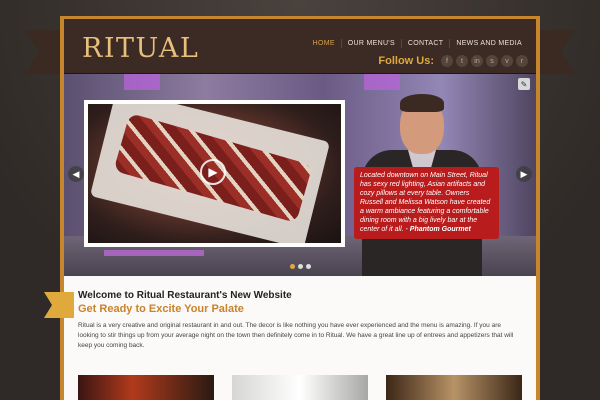  What do you see at coordinates (324, 43) in the screenshot?
I see `nav-home: HOME` at bounding box center [324, 43].